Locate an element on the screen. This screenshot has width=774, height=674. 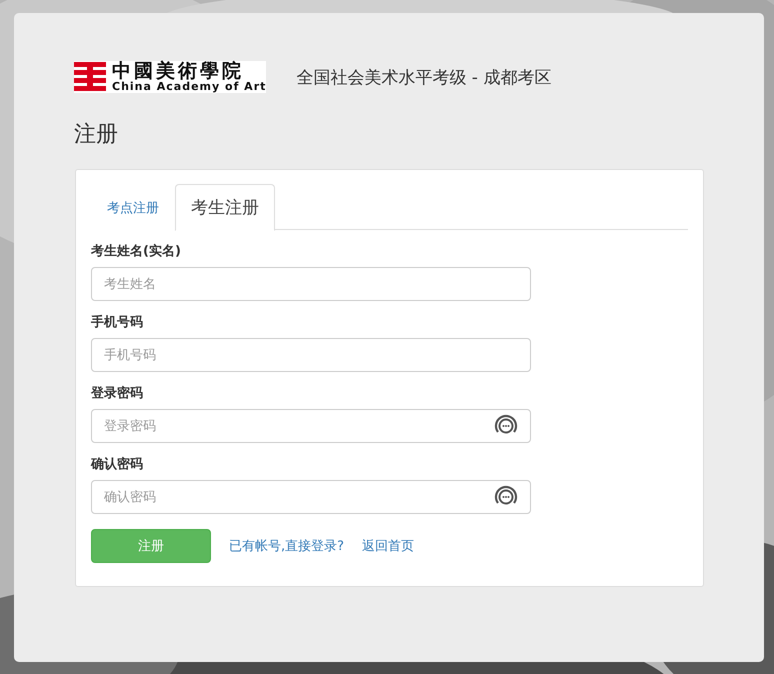
link: 已有帐号,直接登录? is located at coordinates (286, 546).